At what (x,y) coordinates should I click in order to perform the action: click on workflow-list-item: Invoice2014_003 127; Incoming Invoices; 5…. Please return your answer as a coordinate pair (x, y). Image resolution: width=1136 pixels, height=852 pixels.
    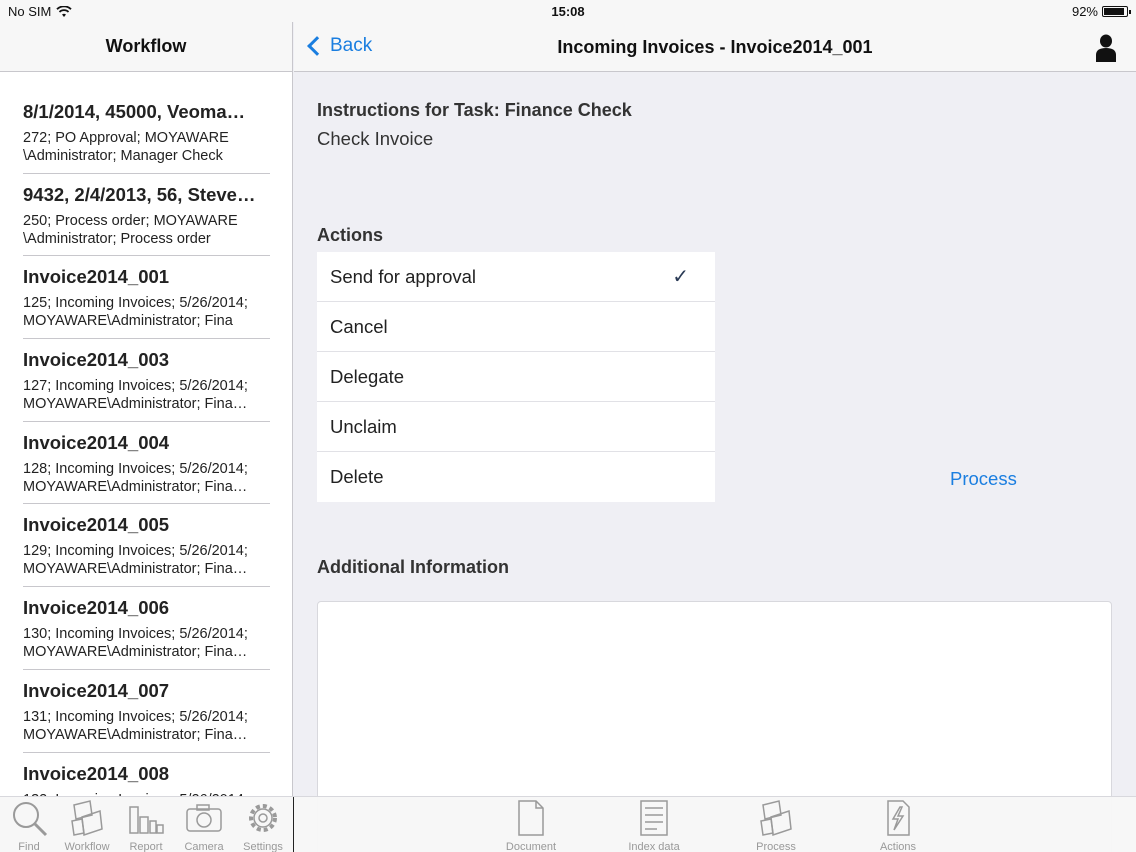
    Looking at the image, I should click on (146, 380).